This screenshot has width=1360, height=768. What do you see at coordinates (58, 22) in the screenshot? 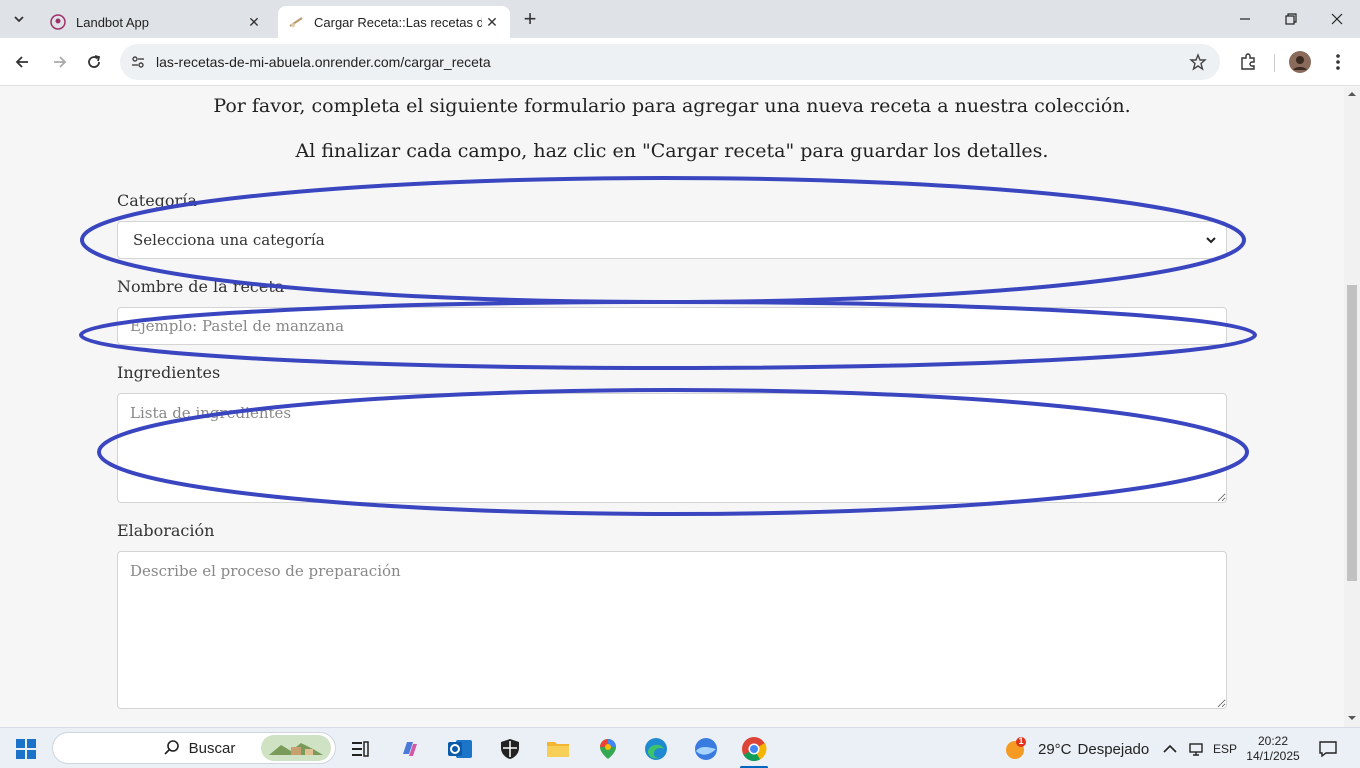
I see `landbot-favicon-icon` at bounding box center [58, 22].